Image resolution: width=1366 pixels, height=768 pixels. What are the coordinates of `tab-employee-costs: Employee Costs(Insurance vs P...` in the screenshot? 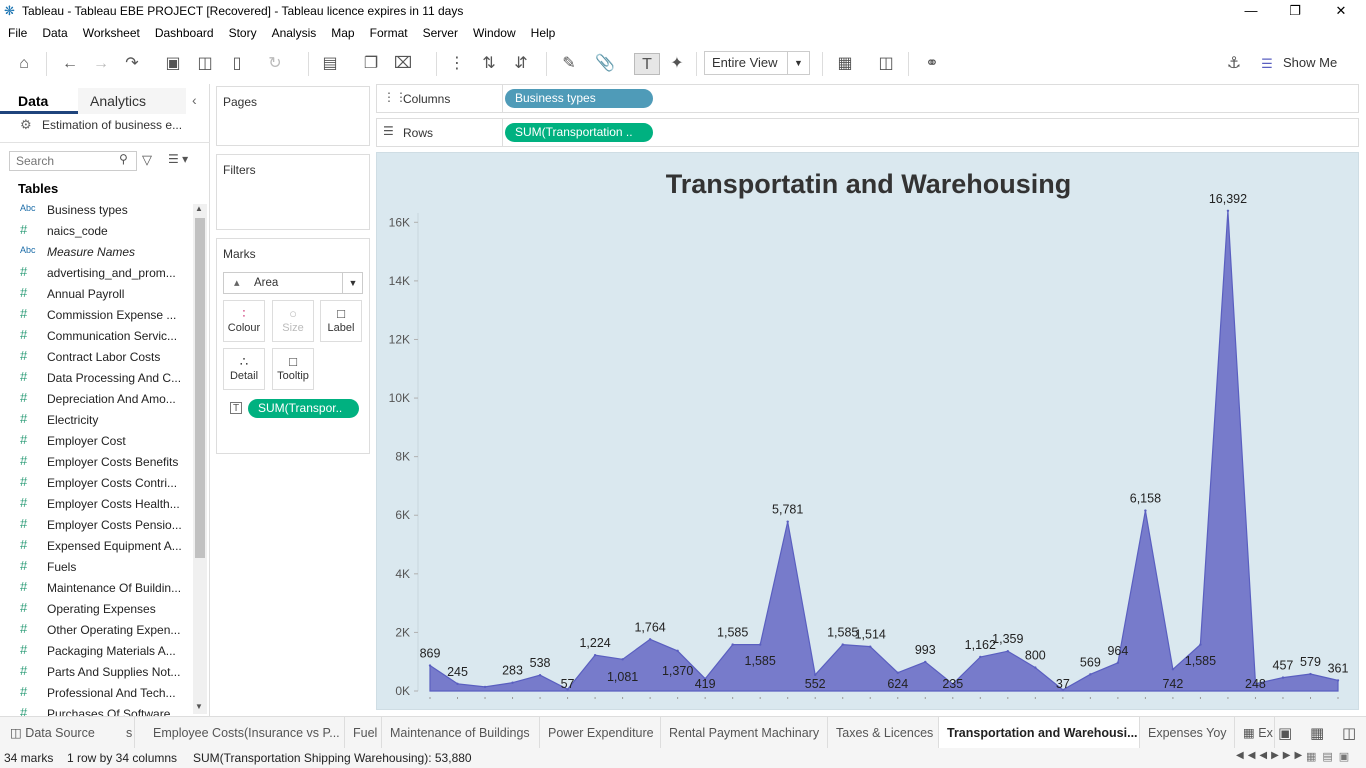 It's located at (245, 733).